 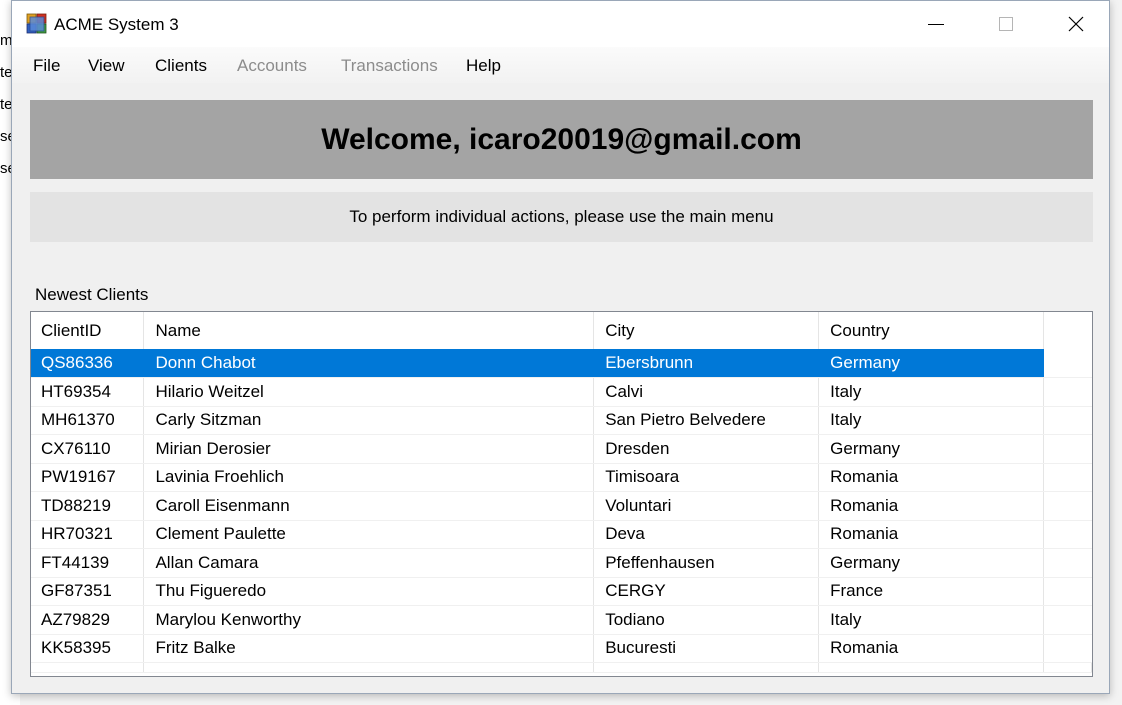 I want to click on cell-name: Hilario Weitzel, so click(x=369, y=392).